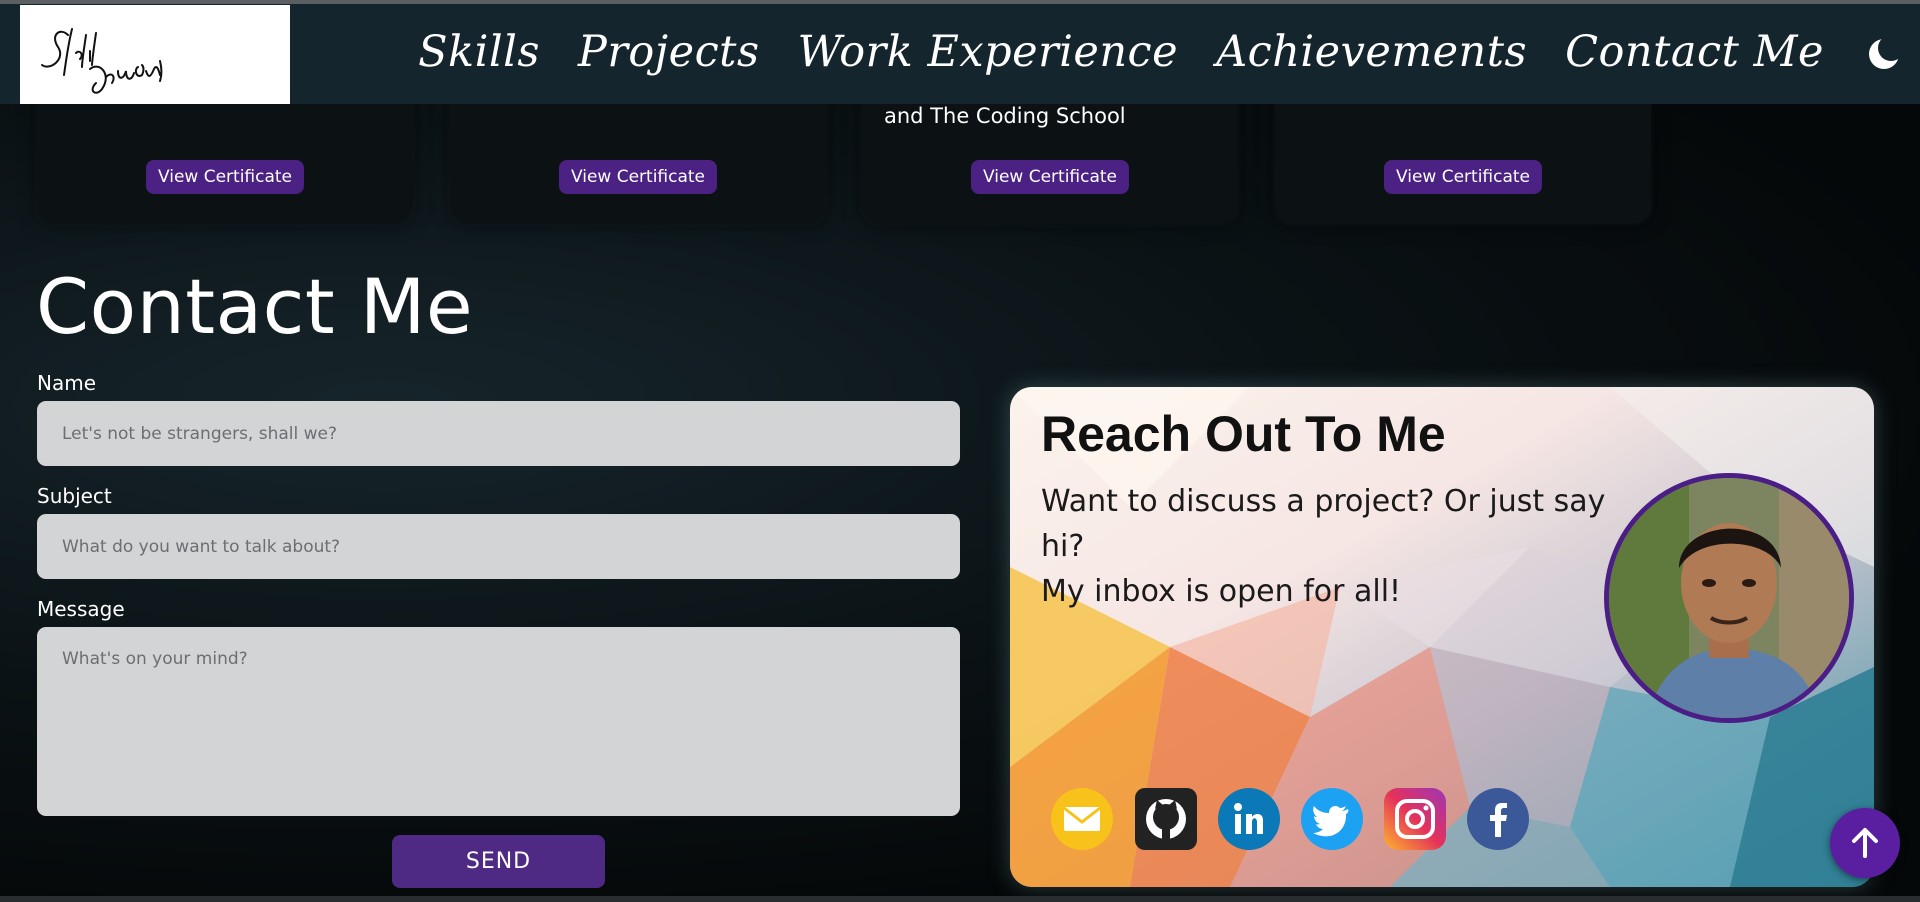 The width and height of the screenshot is (1920, 902). I want to click on nav-link-achievements: Achievements, so click(1371, 52).